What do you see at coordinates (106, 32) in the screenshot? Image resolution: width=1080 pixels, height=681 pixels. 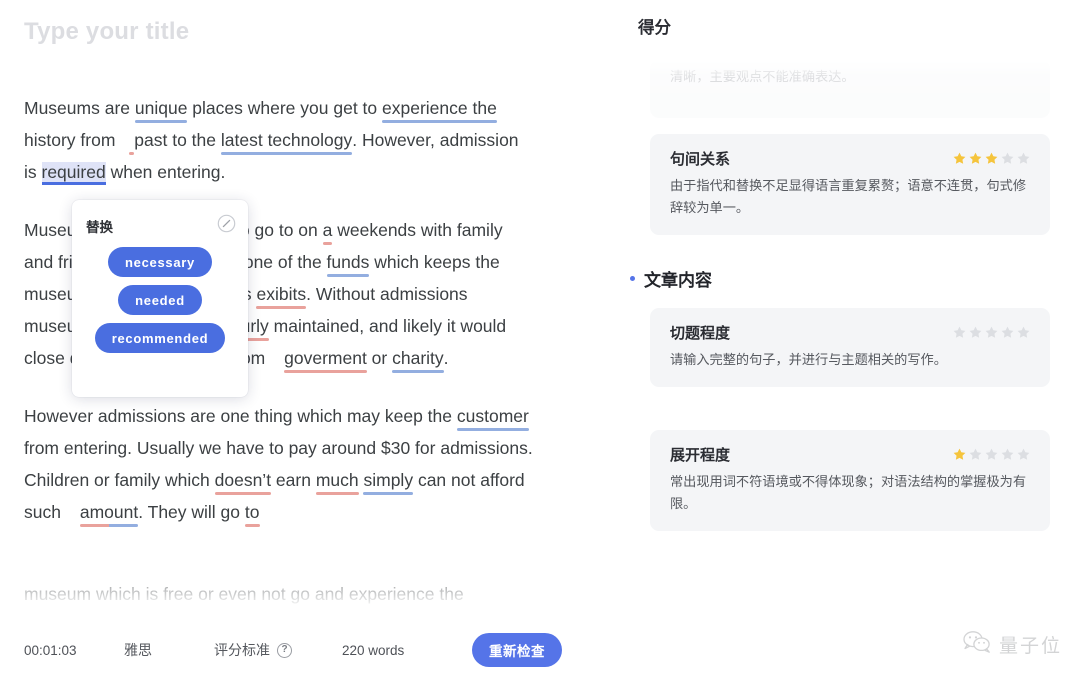 I see `document-title-placeholder: Type your title` at bounding box center [106, 32].